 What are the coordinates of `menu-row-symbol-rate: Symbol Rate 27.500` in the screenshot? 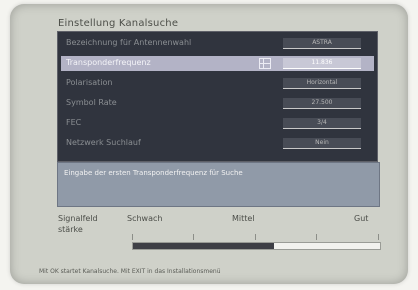 It's located at (217, 103).